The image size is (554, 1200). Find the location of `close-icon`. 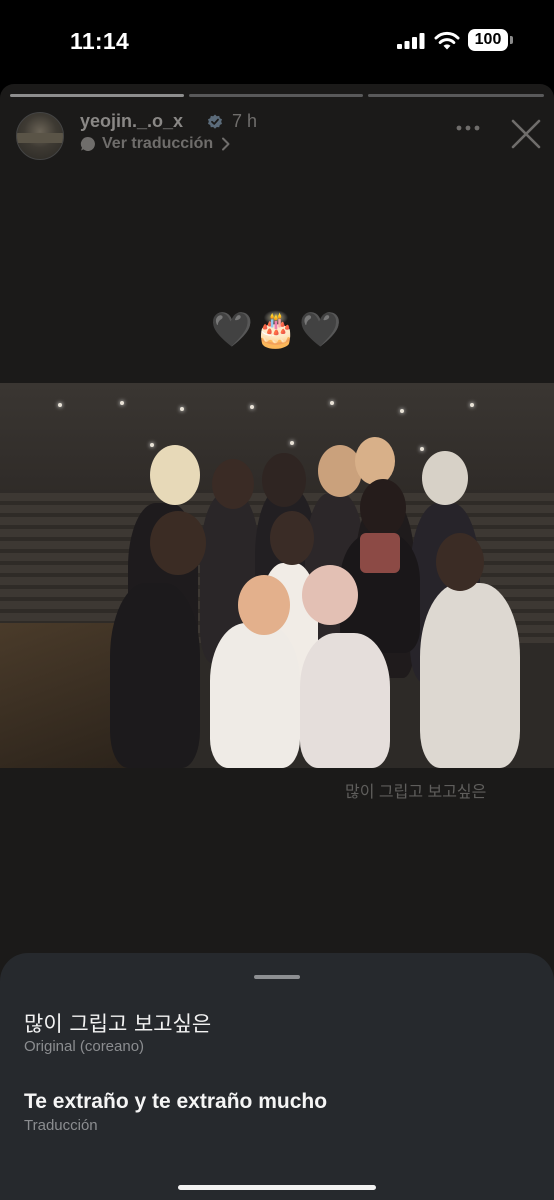

close-icon is located at coordinates (526, 134).